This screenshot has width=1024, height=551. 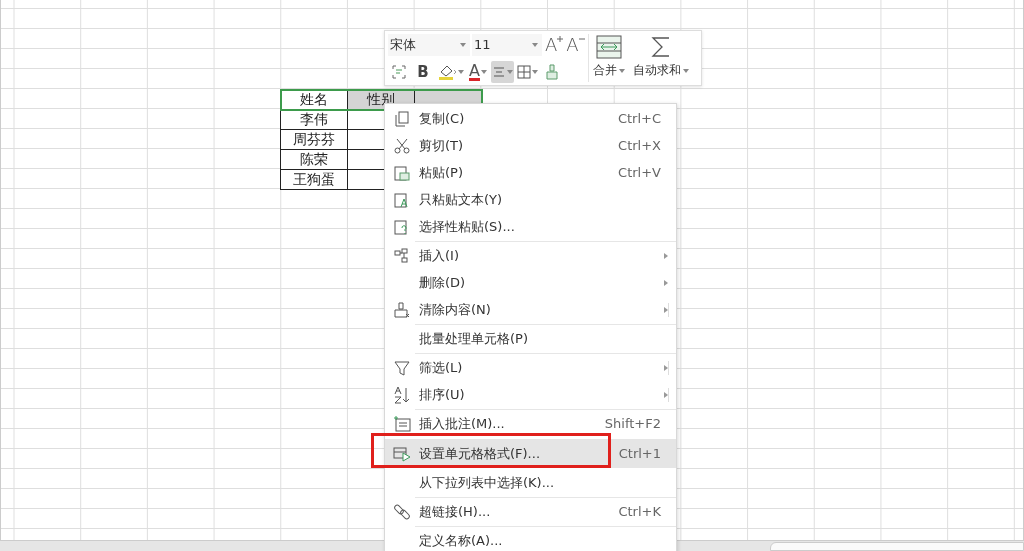 I want to click on table-cell: 王狗蛋, so click(x=314, y=179).